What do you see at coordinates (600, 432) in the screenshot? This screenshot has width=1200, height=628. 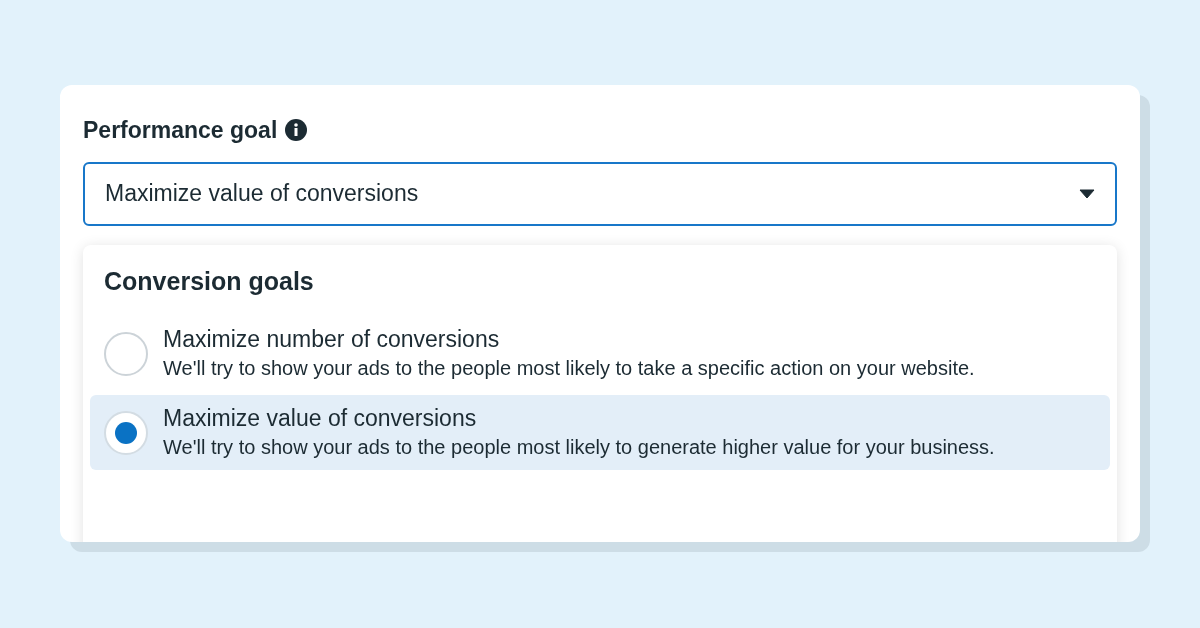 I see `radio-option: Maximize value of conversions We'll try to show your ads to the people most likely to generate higher value for your business.` at bounding box center [600, 432].